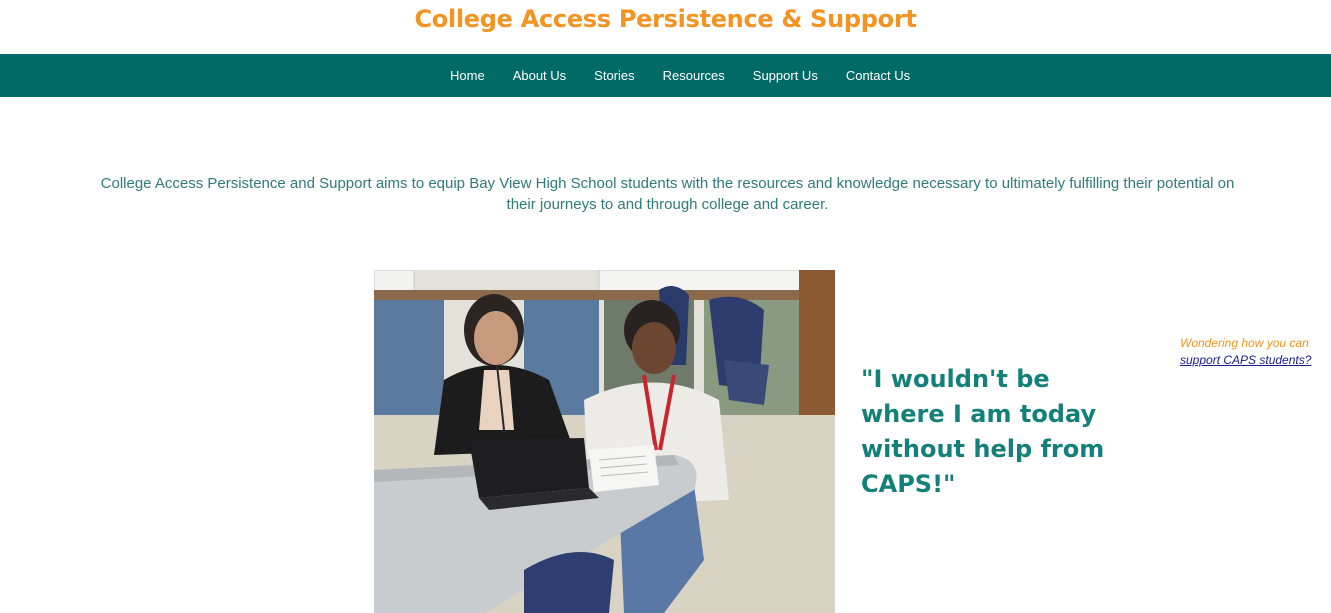  I want to click on nav-item-home: Home, so click(467, 75).